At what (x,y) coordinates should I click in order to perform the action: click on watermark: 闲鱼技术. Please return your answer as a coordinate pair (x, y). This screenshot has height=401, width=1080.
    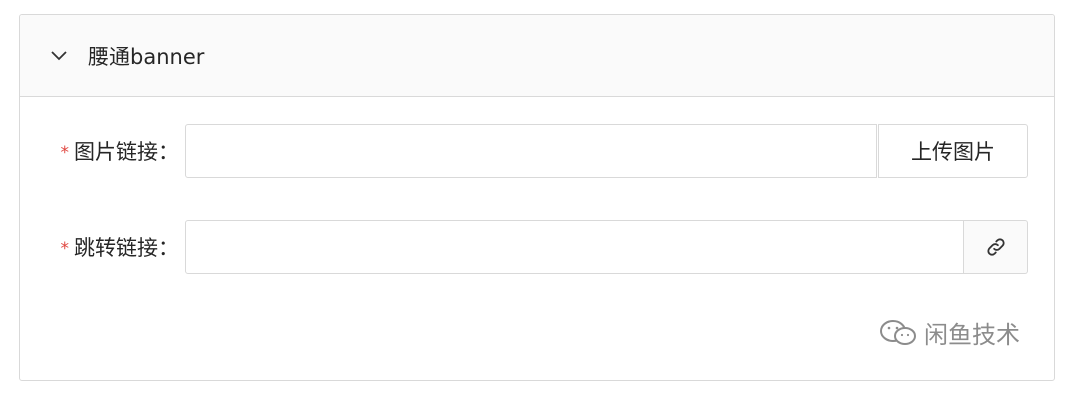
    Looking at the image, I should click on (949, 332).